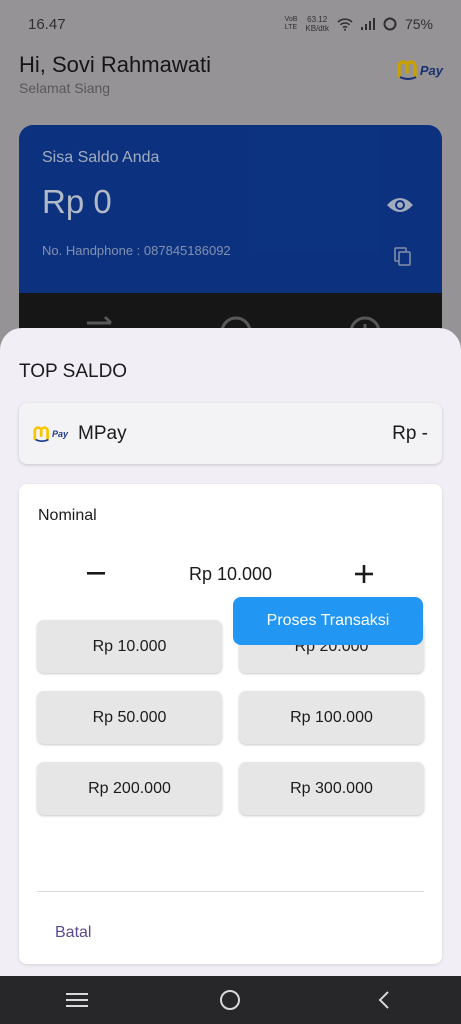 The height and width of the screenshot is (1024, 461). I want to click on system-nav-bar, so click(230, 1000).